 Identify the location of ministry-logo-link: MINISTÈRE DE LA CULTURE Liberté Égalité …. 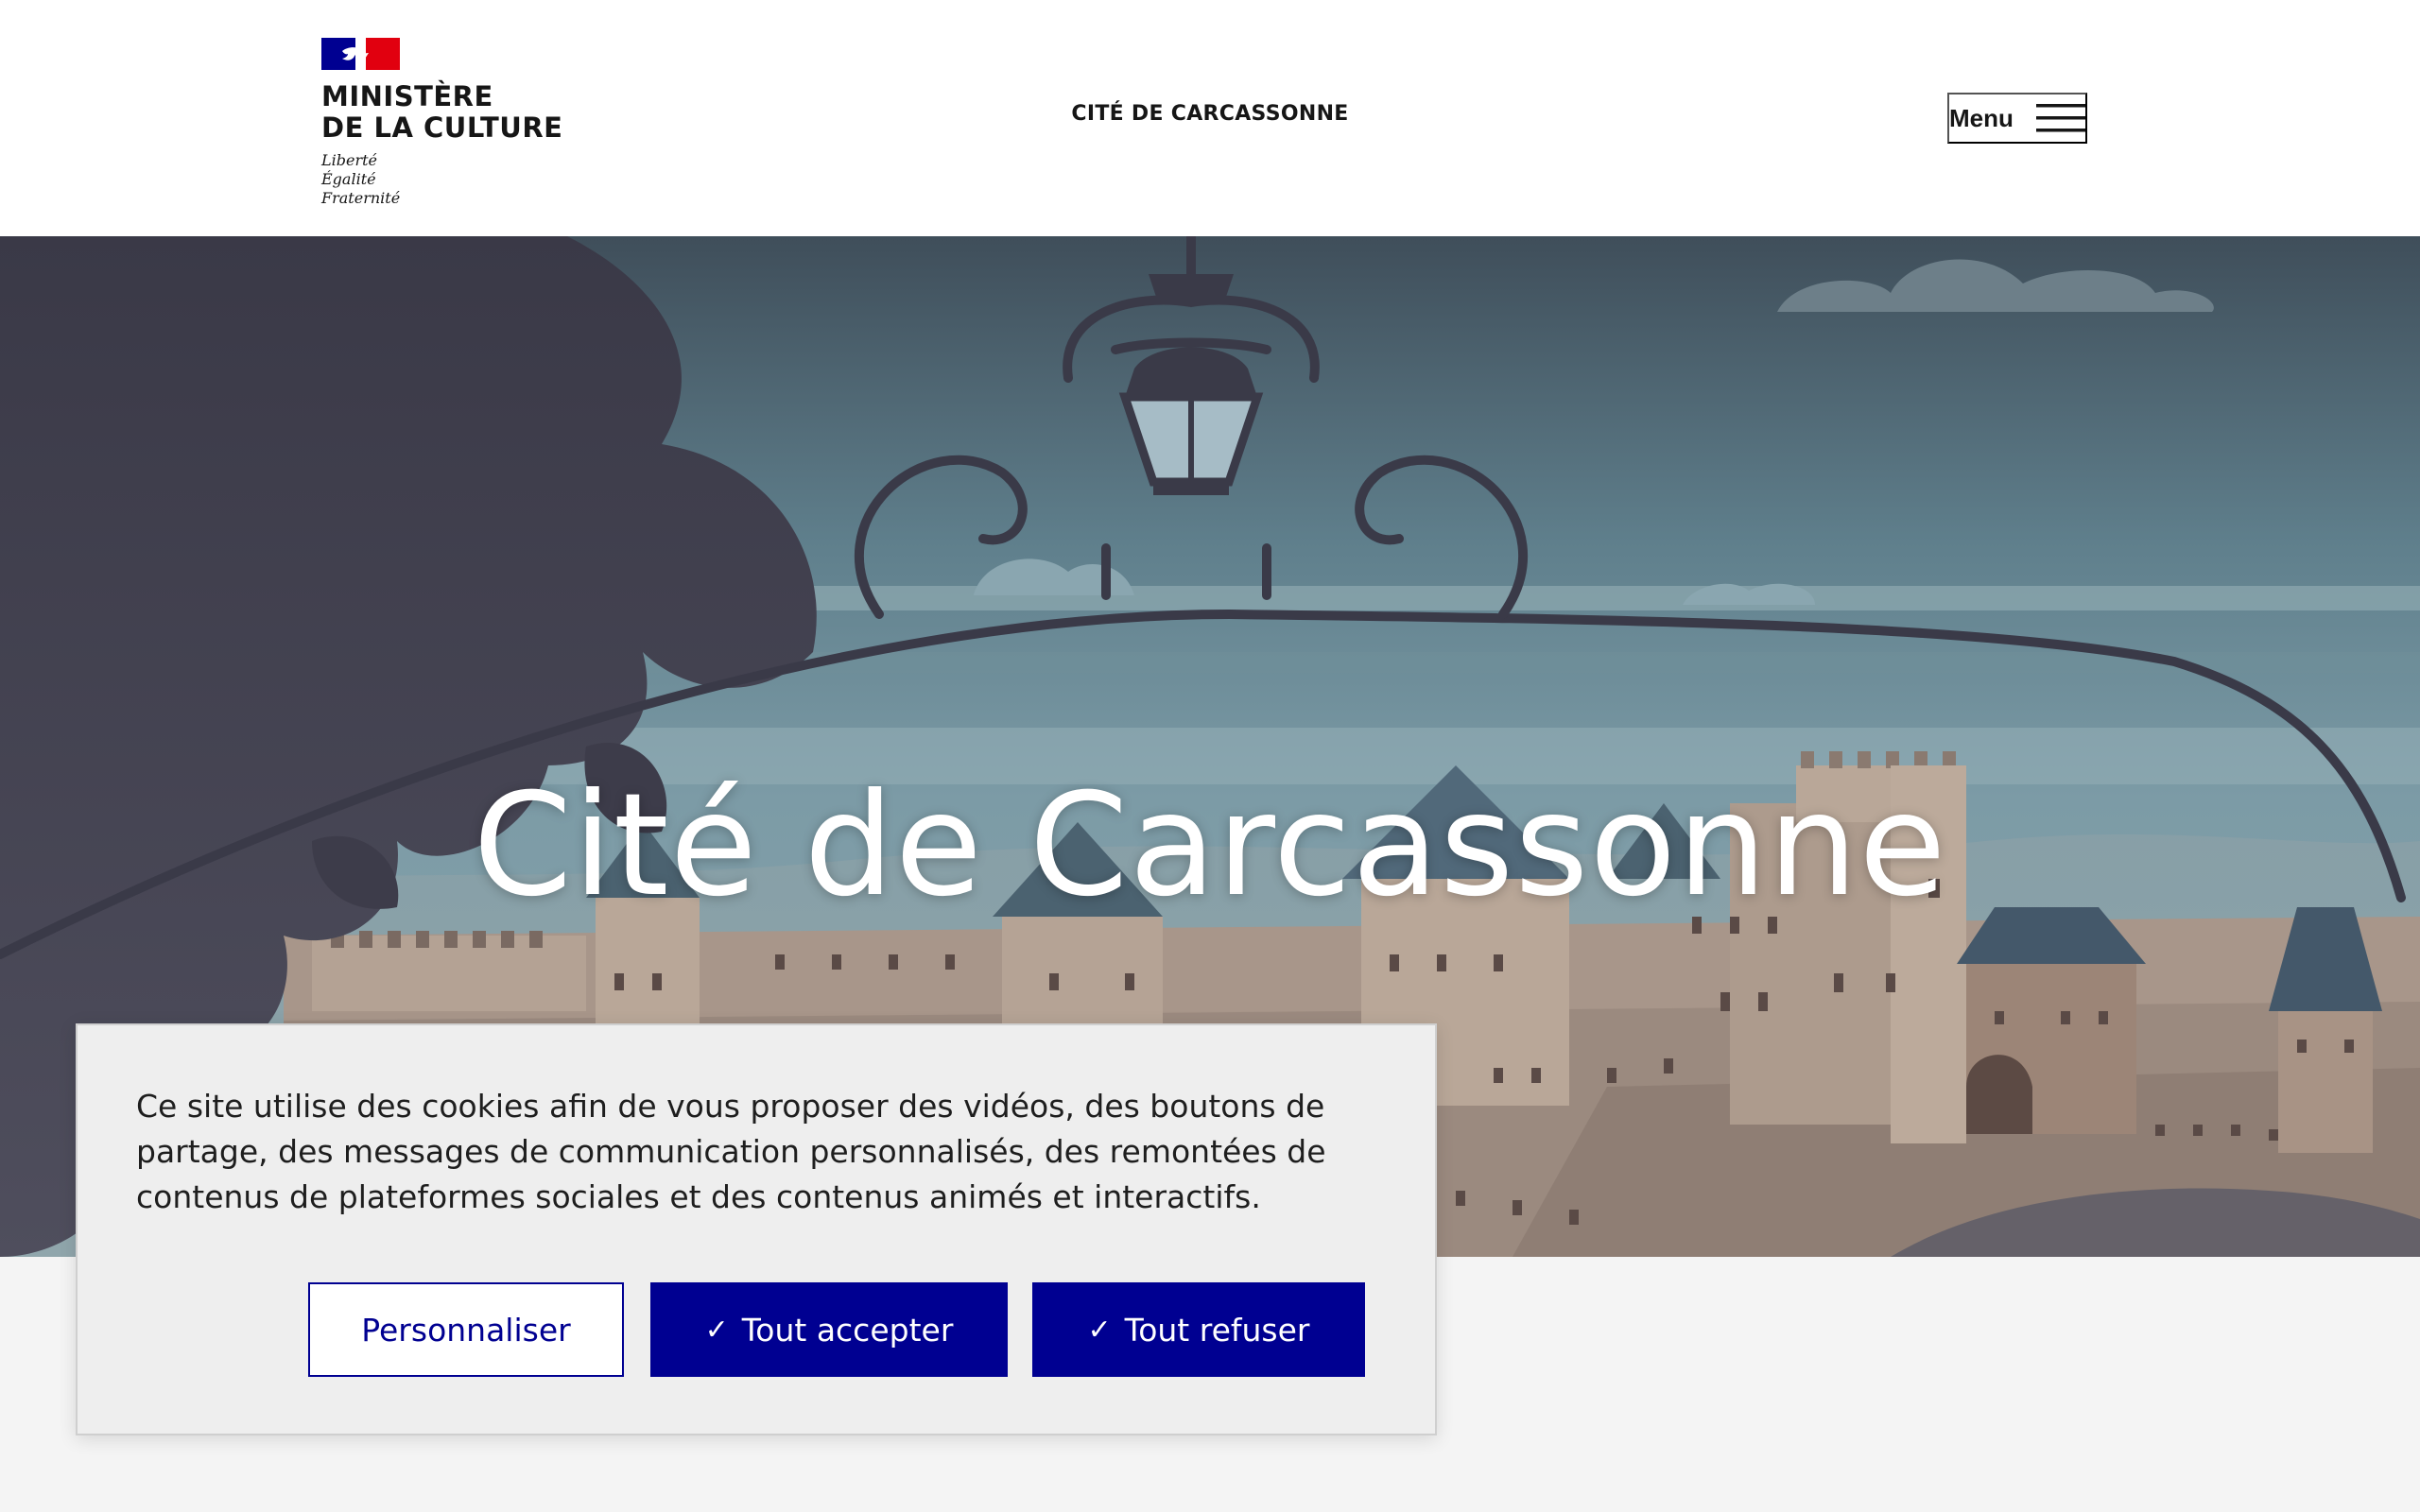
(444, 123).